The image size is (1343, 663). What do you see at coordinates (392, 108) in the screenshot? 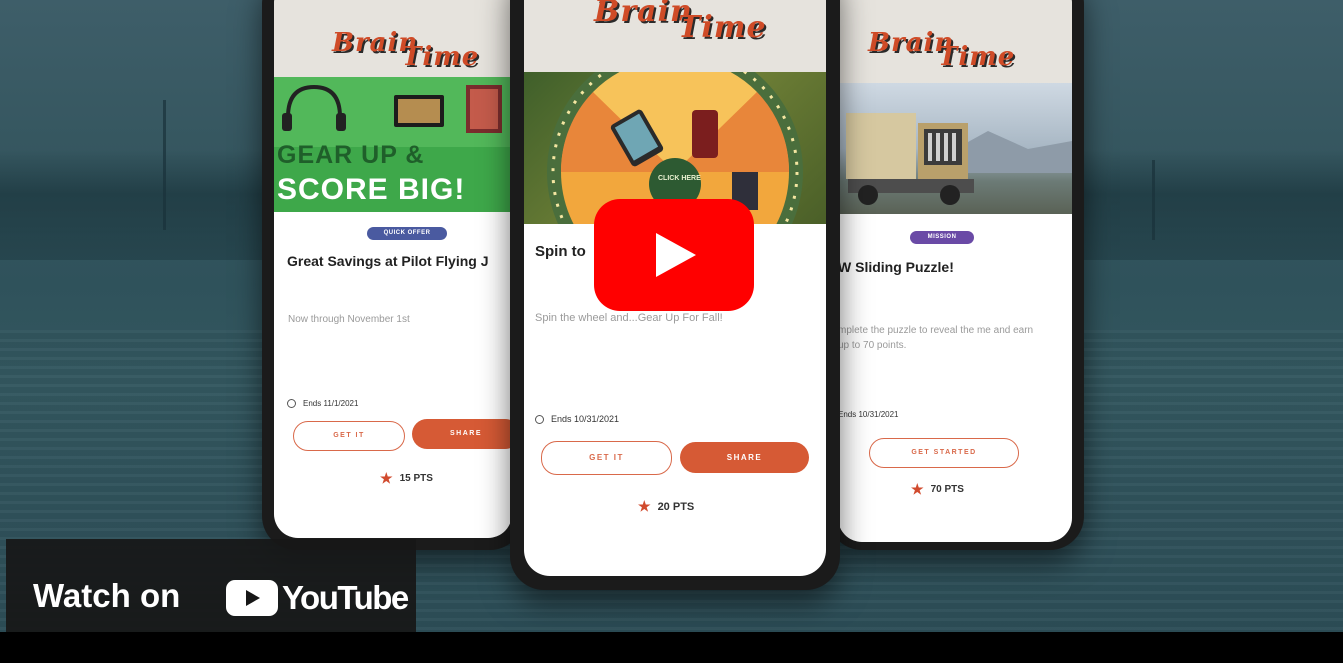
I see `headset-icon` at bounding box center [392, 108].